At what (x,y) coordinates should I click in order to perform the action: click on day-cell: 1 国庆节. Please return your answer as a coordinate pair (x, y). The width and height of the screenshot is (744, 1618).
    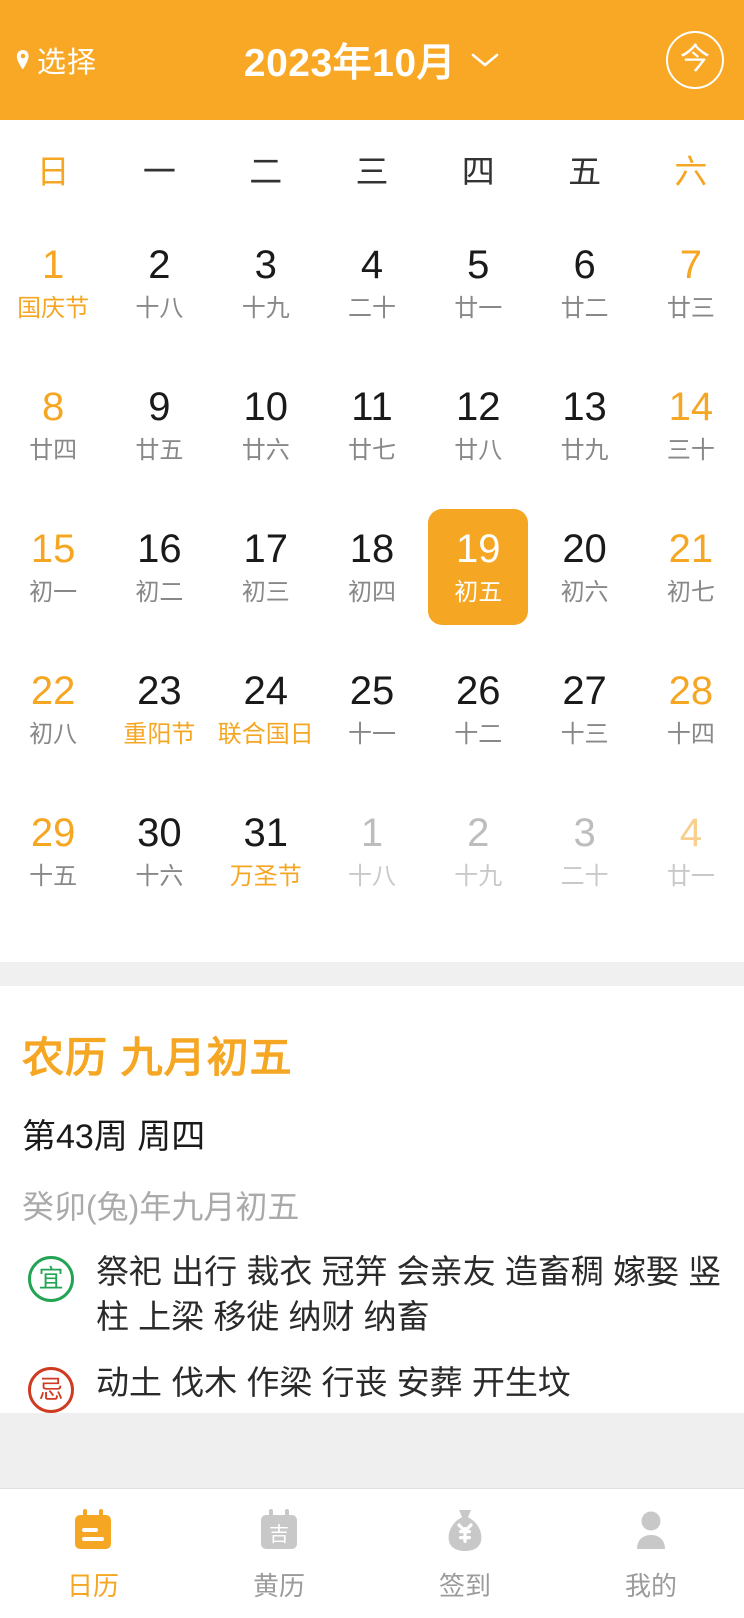
    Looking at the image, I should click on (53, 283).